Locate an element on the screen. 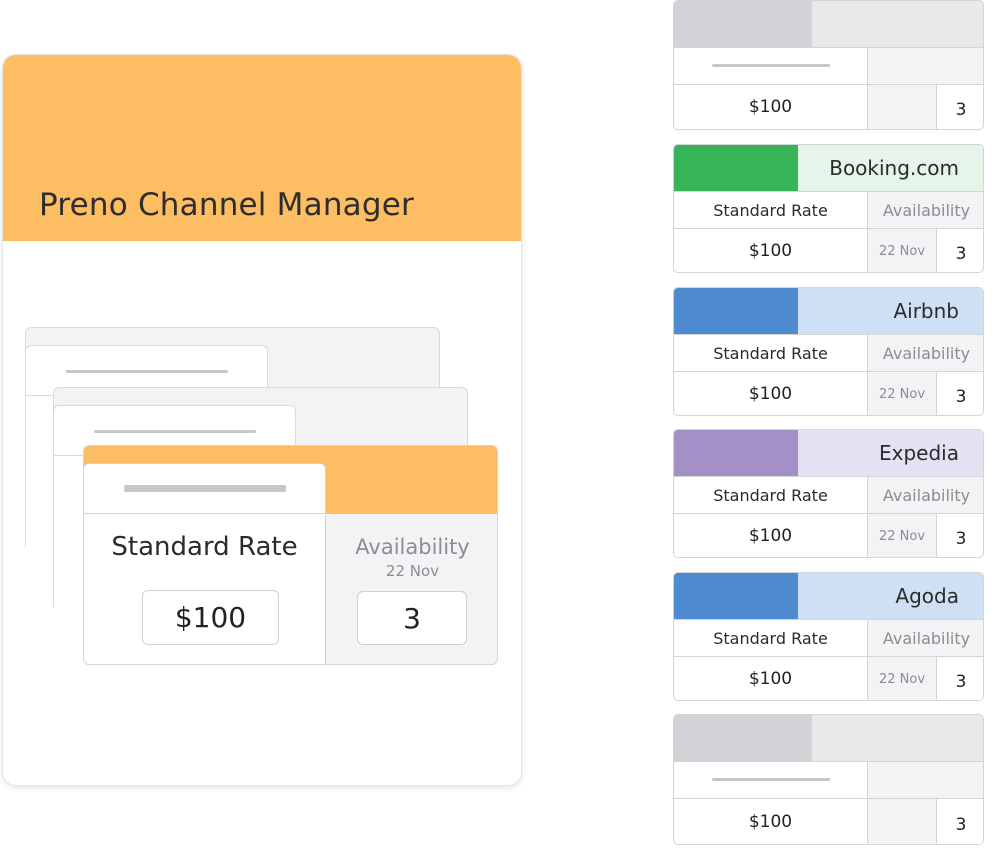 The width and height of the screenshot is (1006, 849). channel-name: Agoda is located at coordinates (927, 596).